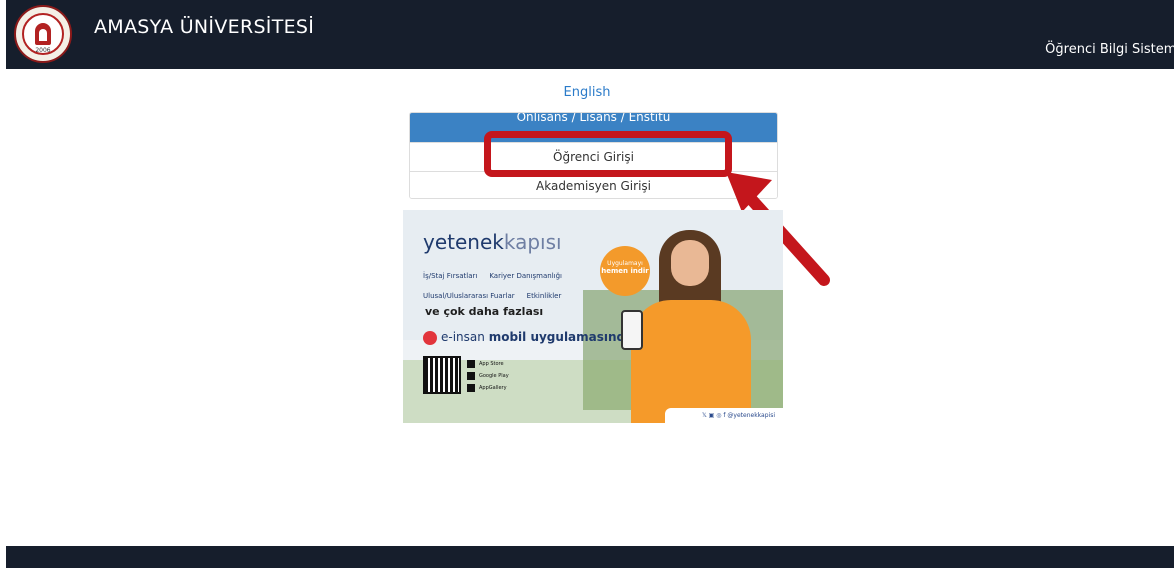 This screenshot has height=568, width=1174. Describe the element at coordinates (494, 376) in the screenshot. I see `store-label: Google Play` at that location.